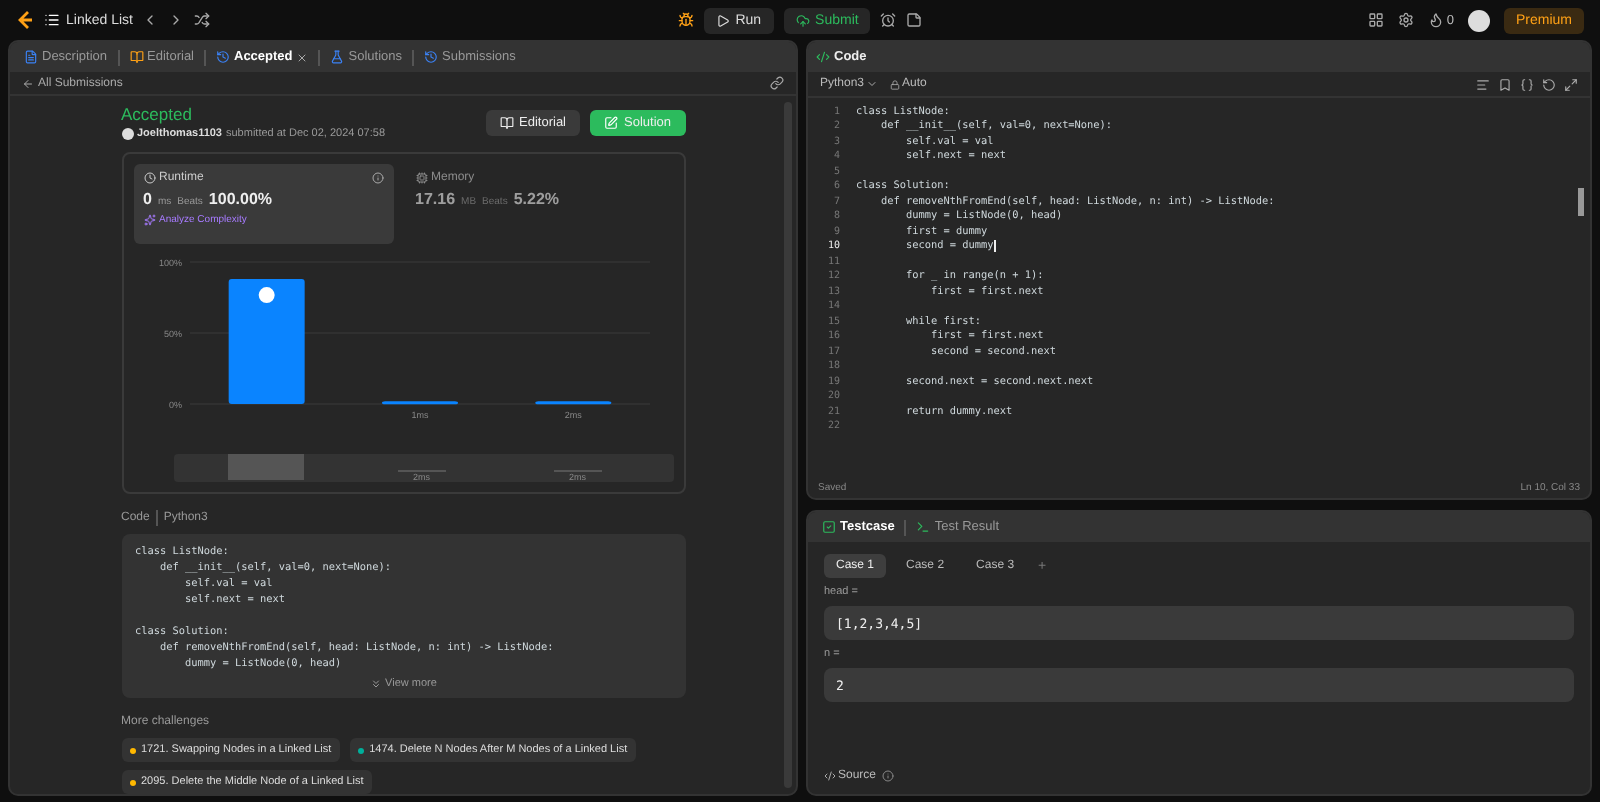 The height and width of the screenshot is (802, 1600). What do you see at coordinates (802, 20) in the screenshot?
I see `cloud-upload-icon` at bounding box center [802, 20].